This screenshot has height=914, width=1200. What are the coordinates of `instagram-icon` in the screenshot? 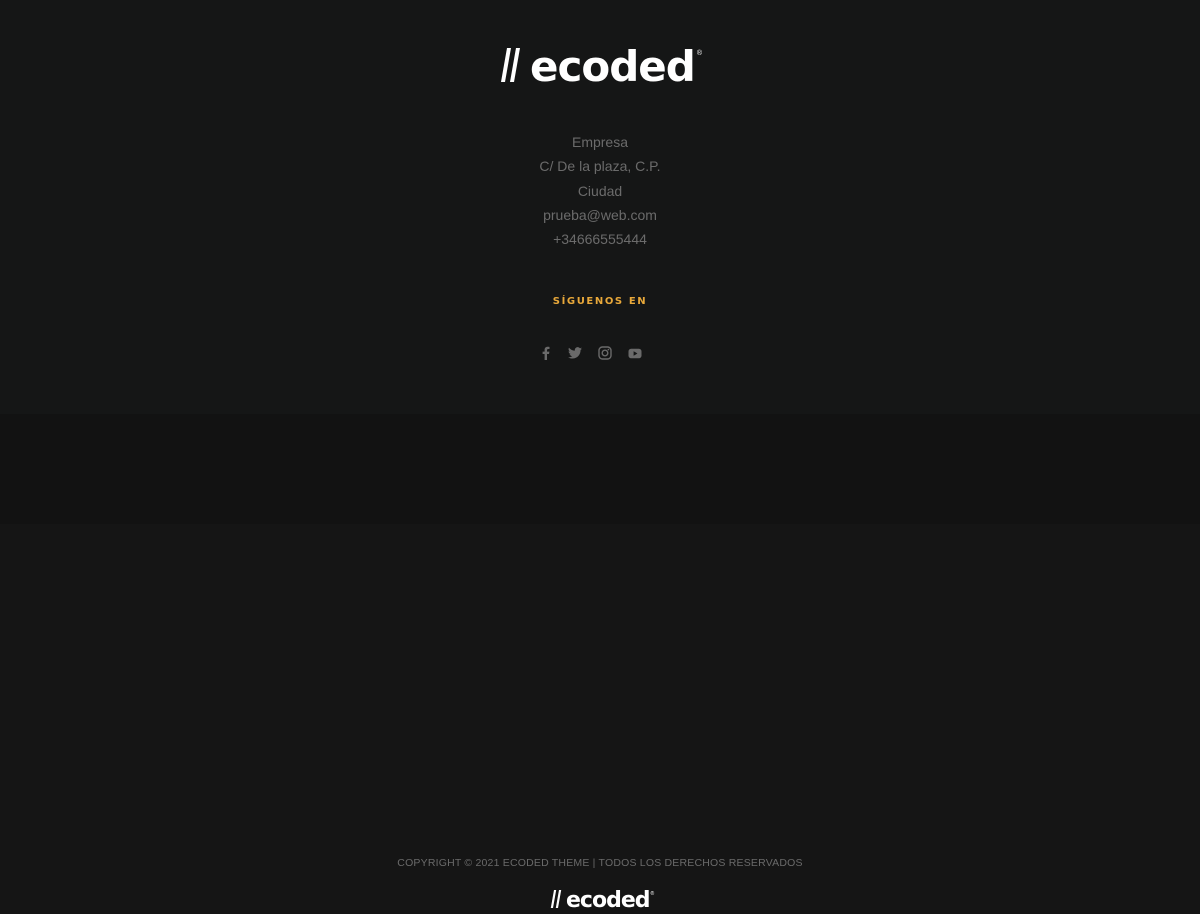 It's located at (605, 353).